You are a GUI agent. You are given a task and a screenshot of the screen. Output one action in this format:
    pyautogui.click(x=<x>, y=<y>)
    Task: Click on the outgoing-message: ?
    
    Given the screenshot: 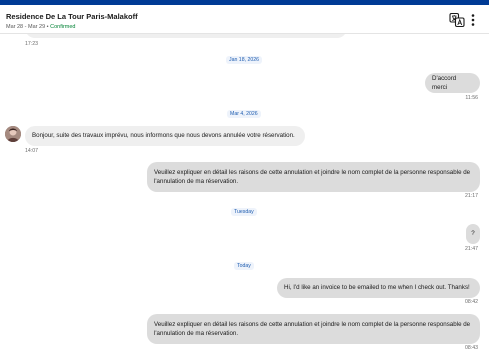 What is the action you would take?
    pyautogui.click(x=473, y=234)
    